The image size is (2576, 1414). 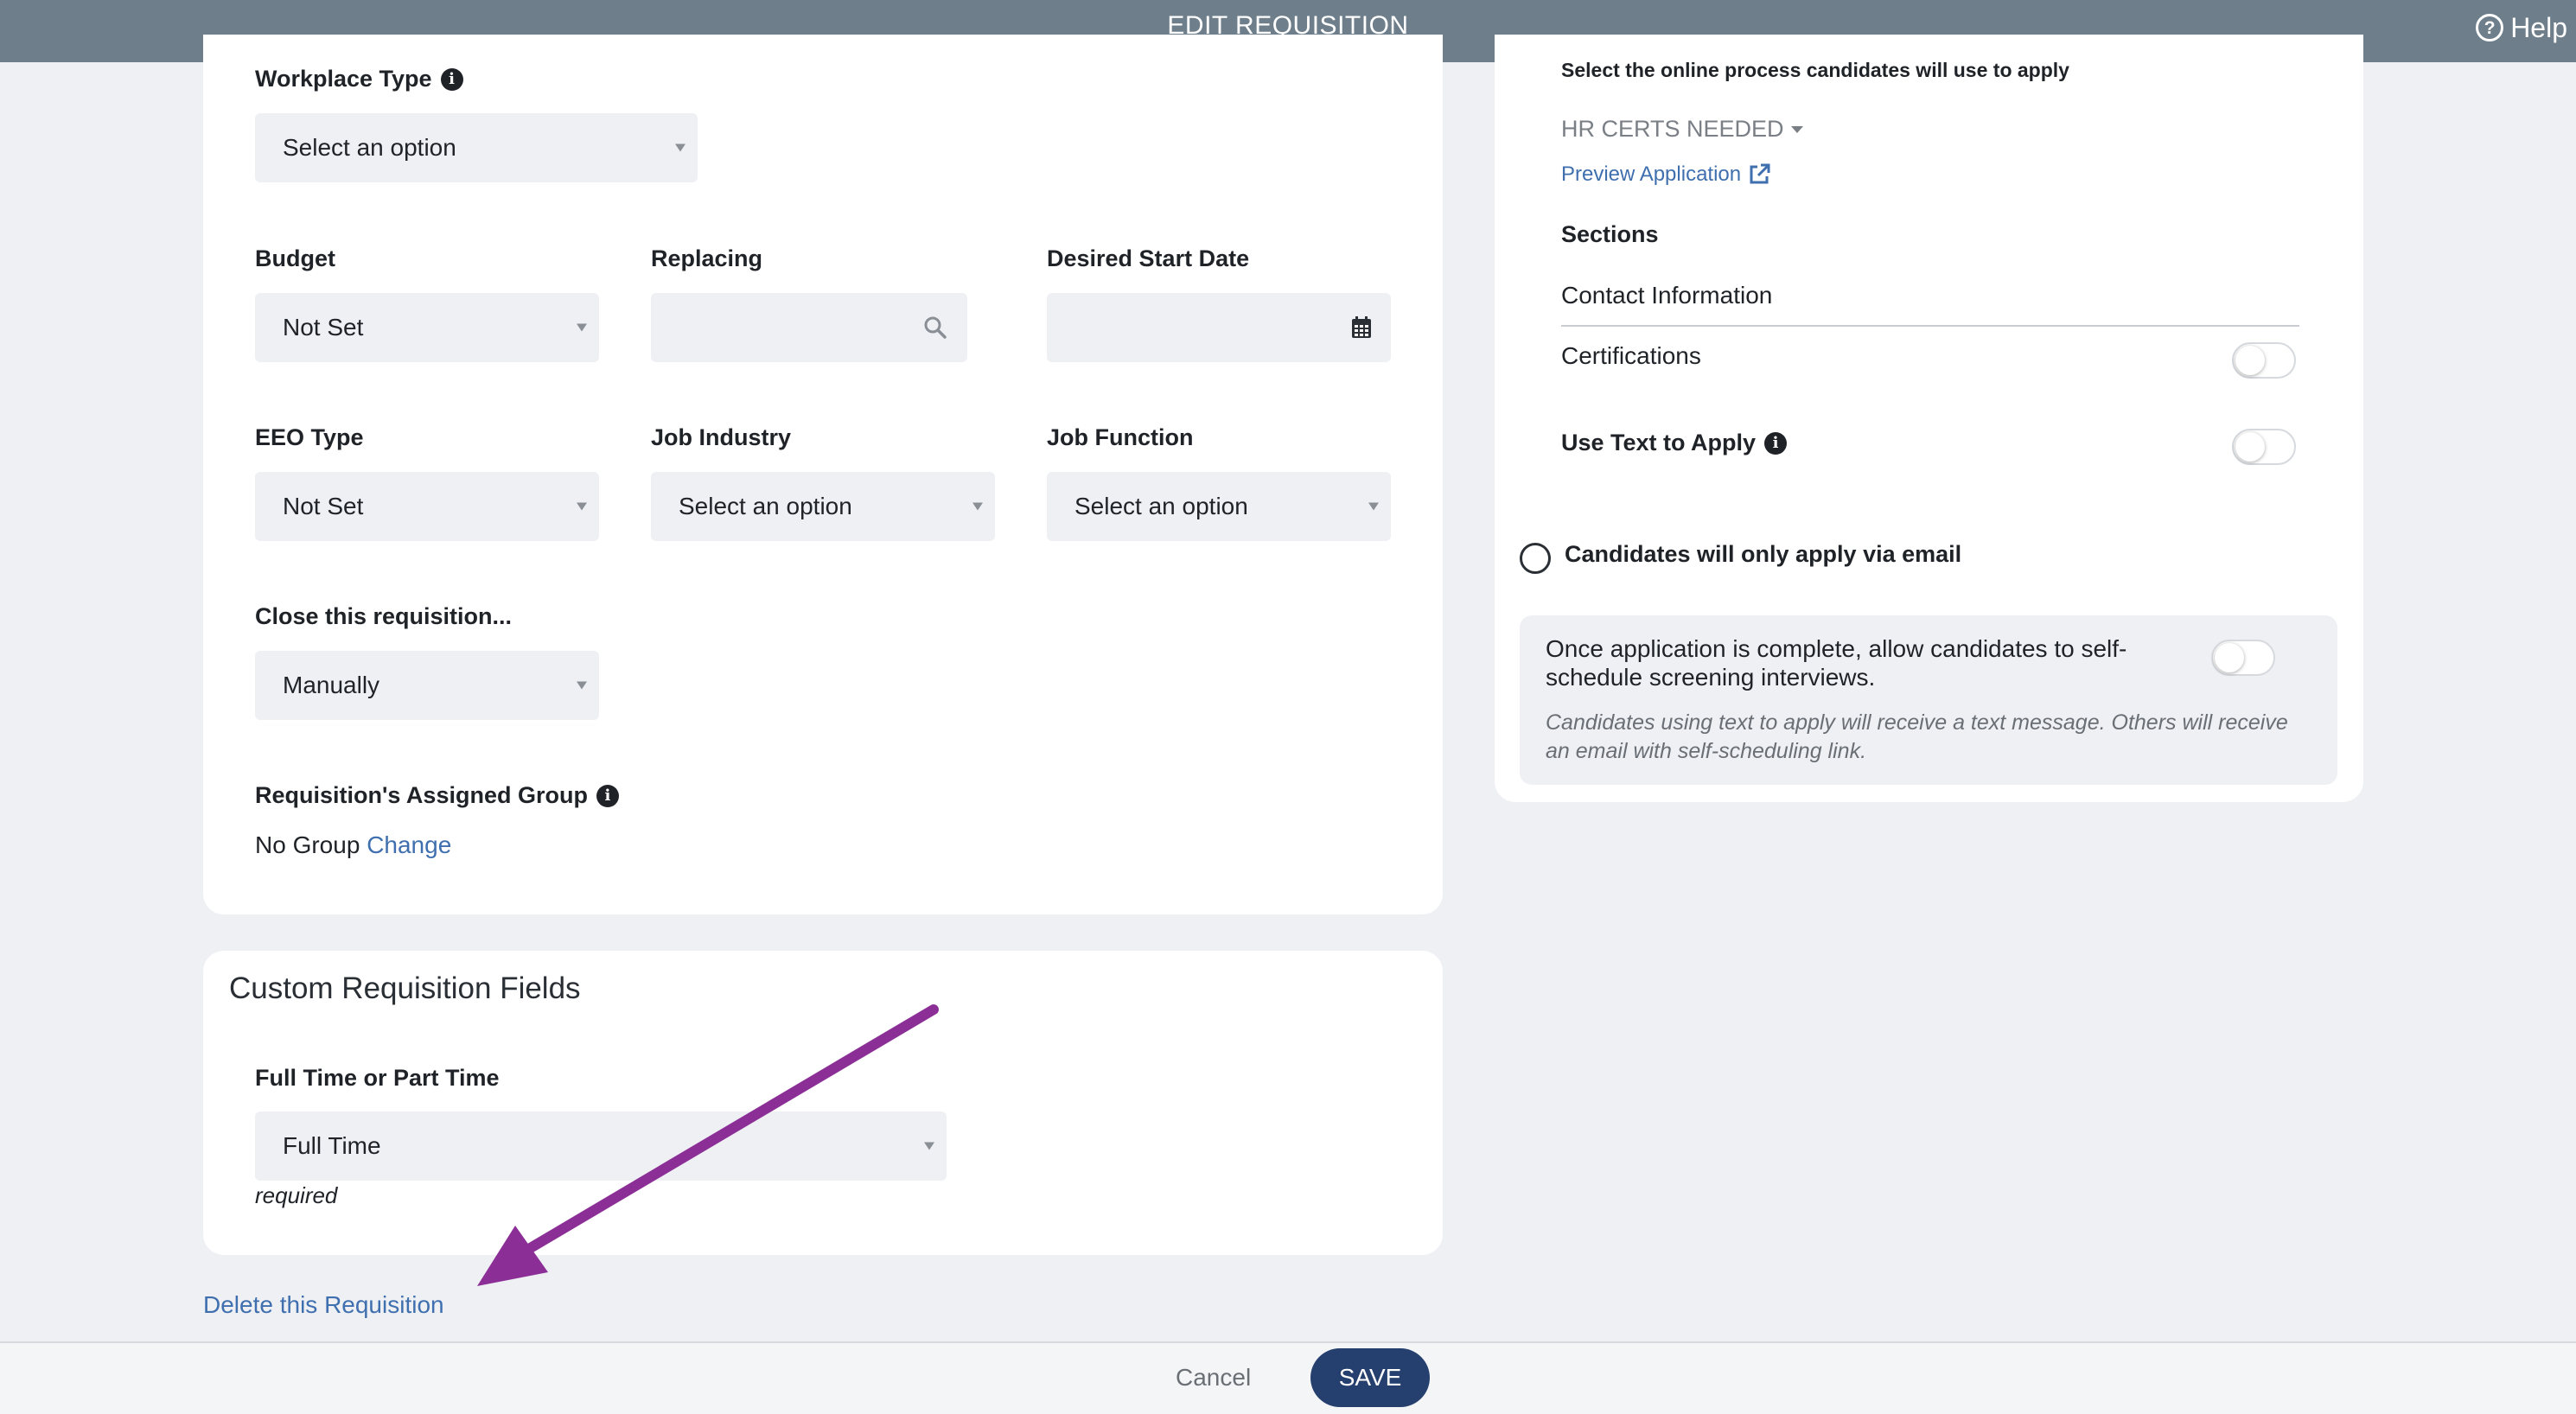 I want to click on caret-down-icon, so click(x=1796, y=129).